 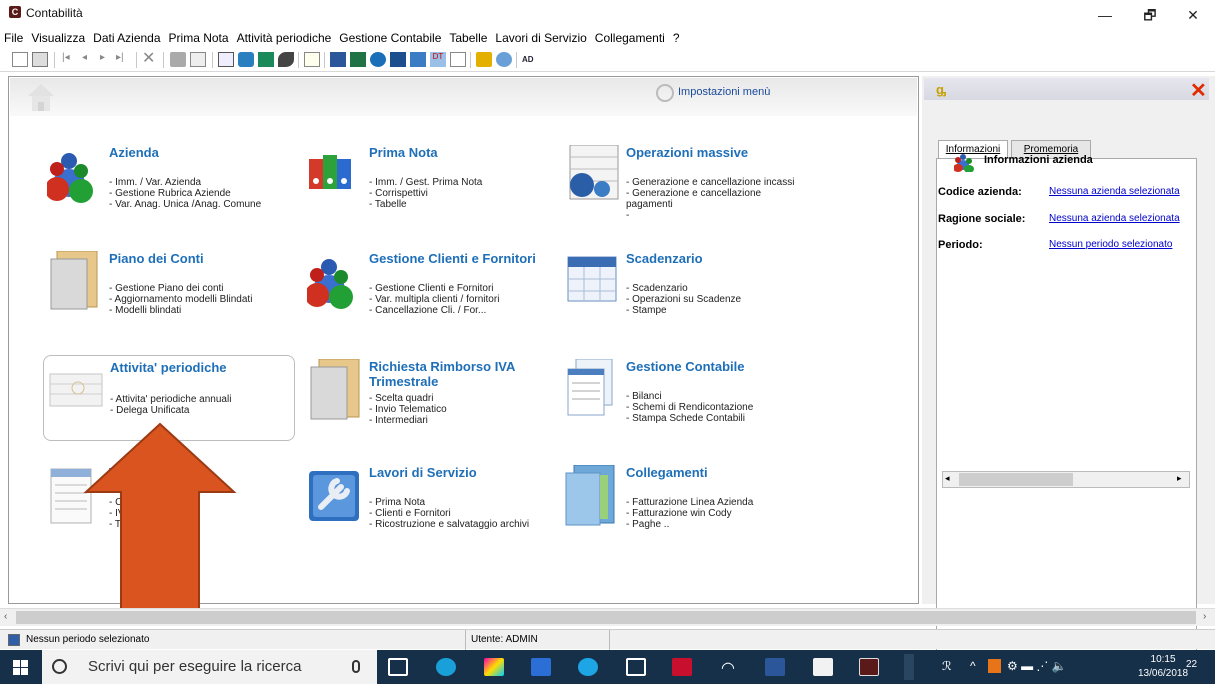 I want to click on next-record-icon: ▸, so click(x=108, y=59).